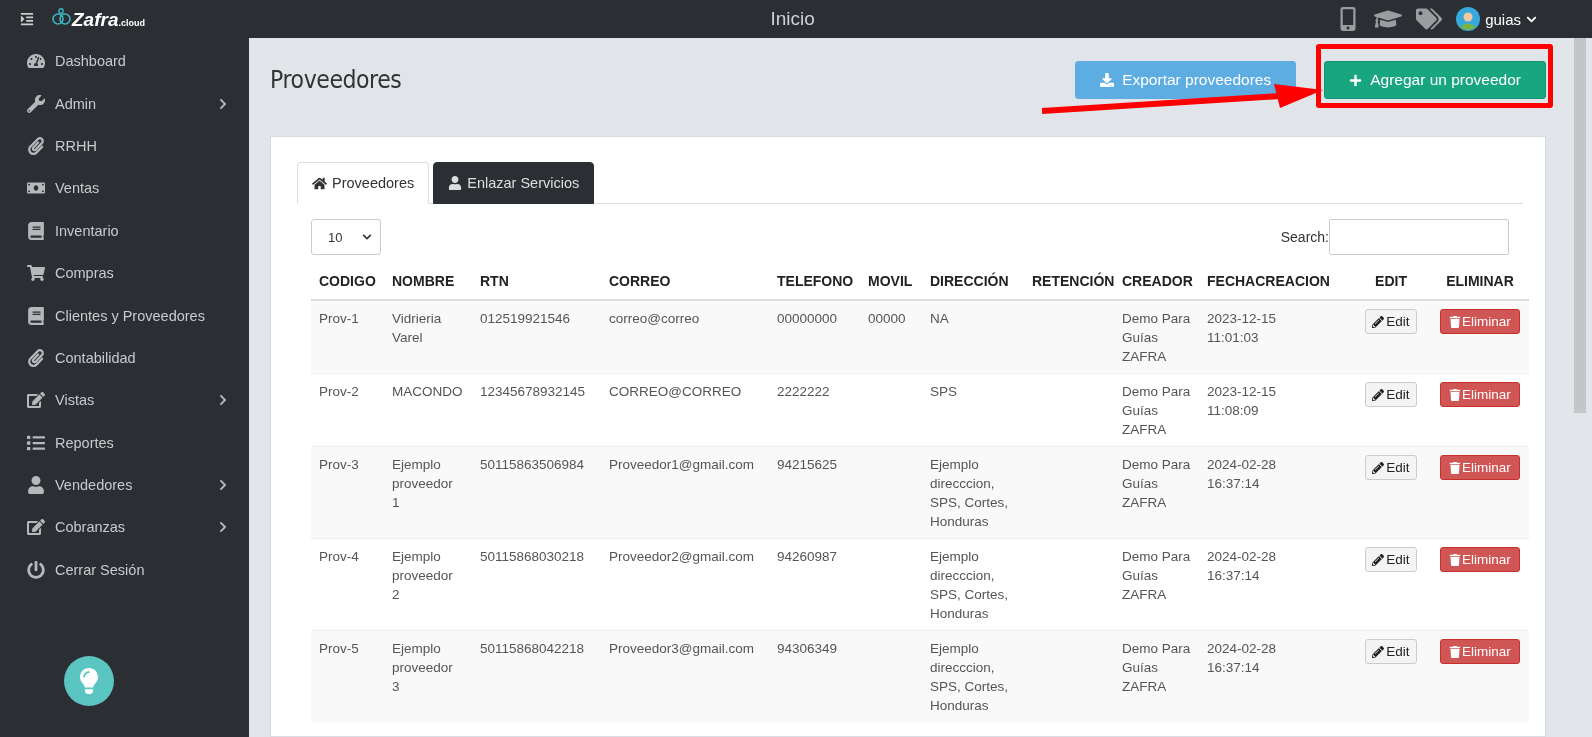 The image size is (1592, 737). I want to click on table-cell-text: 00000000, so click(807, 319).